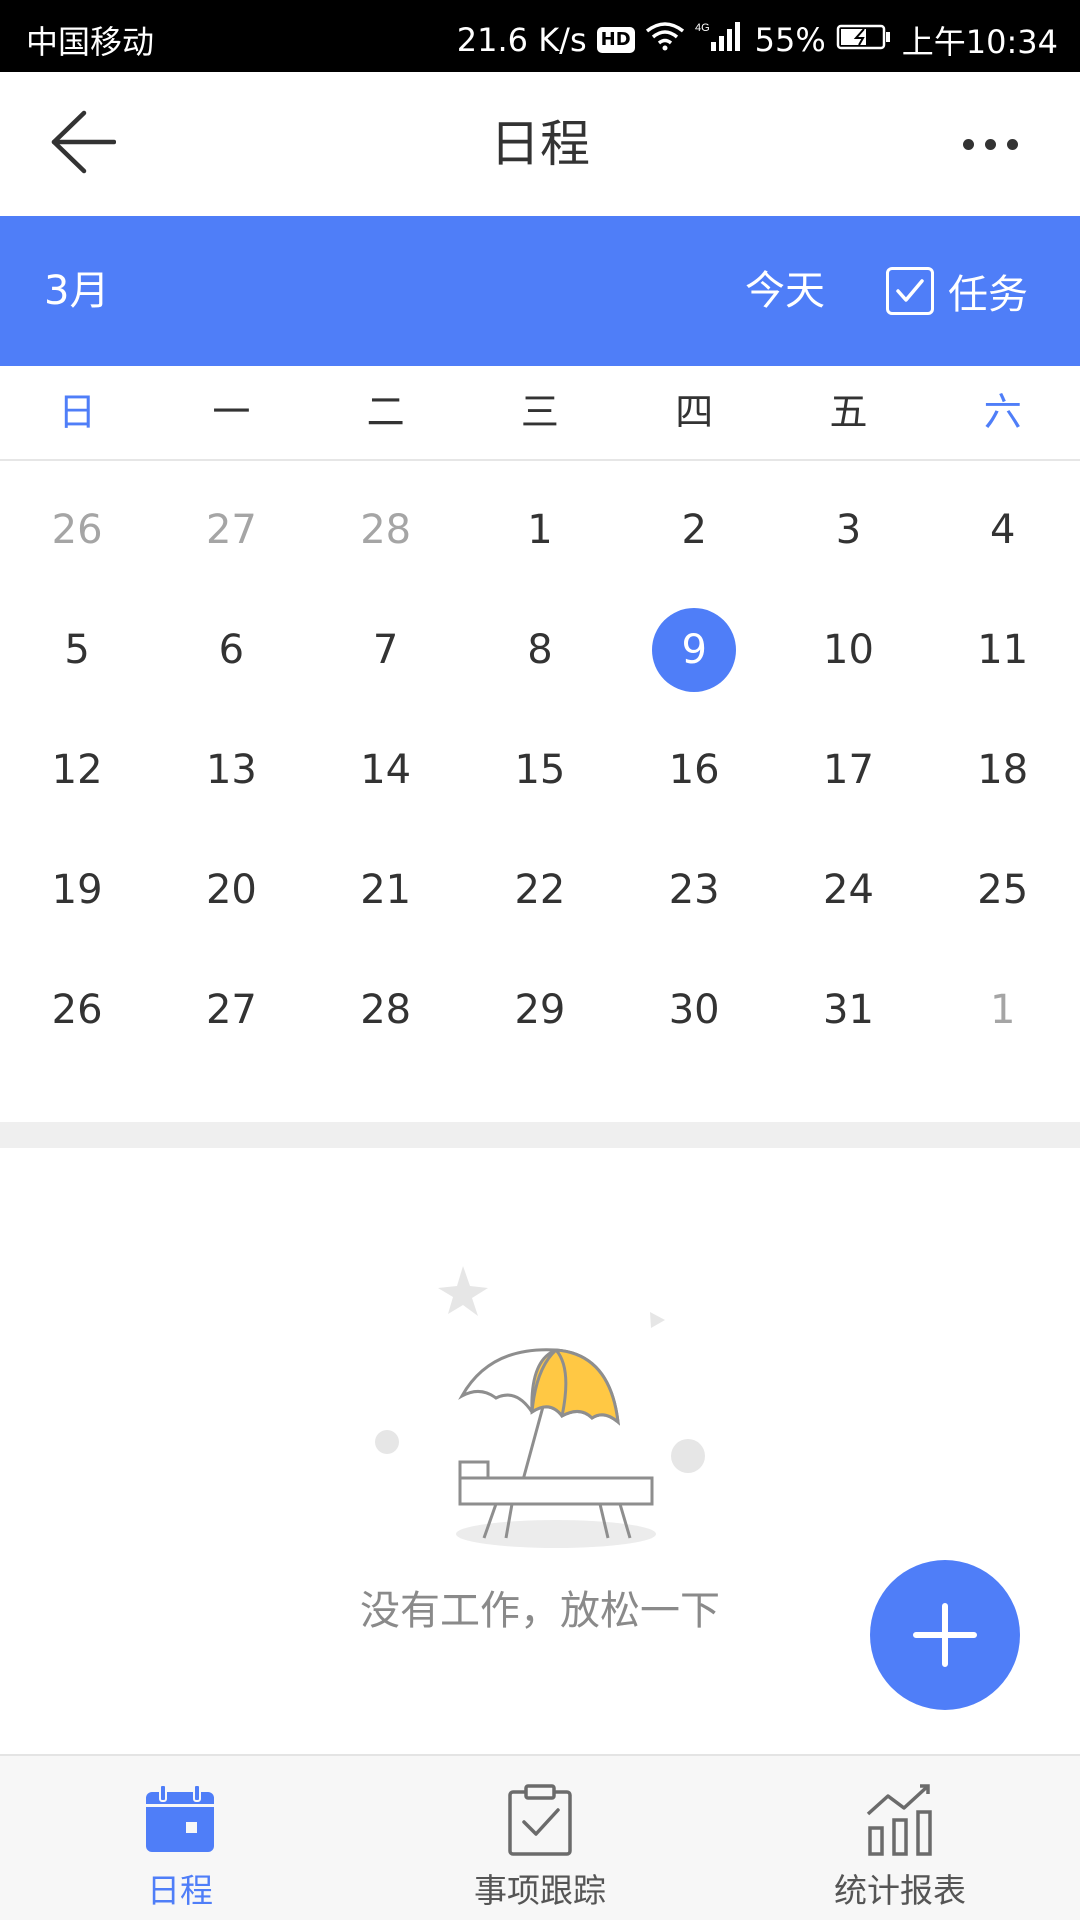 The width and height of the screenshot is (1080, 1920). What do you see at coordinates (848, 412) in the screenshot?
I see `weekday-label: 五` at bounding box center [848, 412].